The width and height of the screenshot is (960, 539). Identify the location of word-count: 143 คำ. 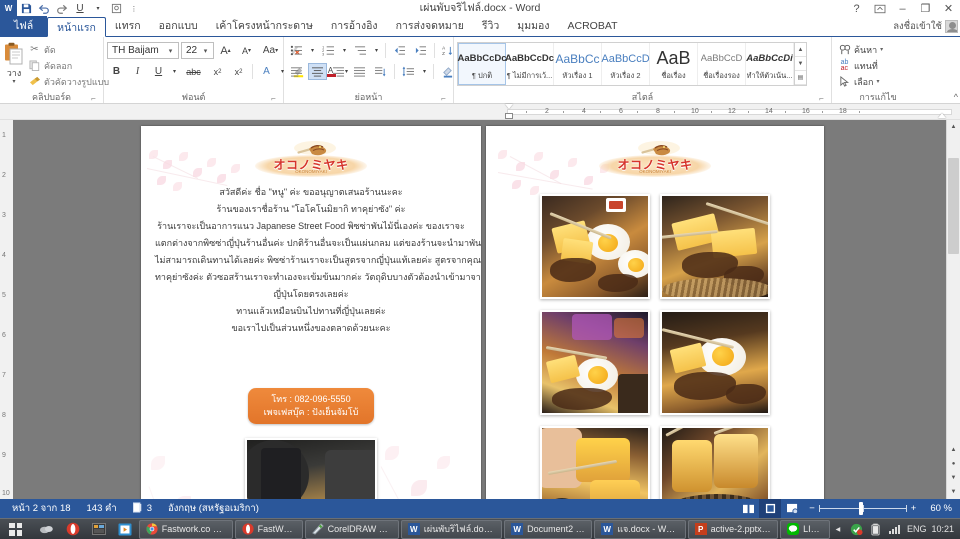
(102, 508).